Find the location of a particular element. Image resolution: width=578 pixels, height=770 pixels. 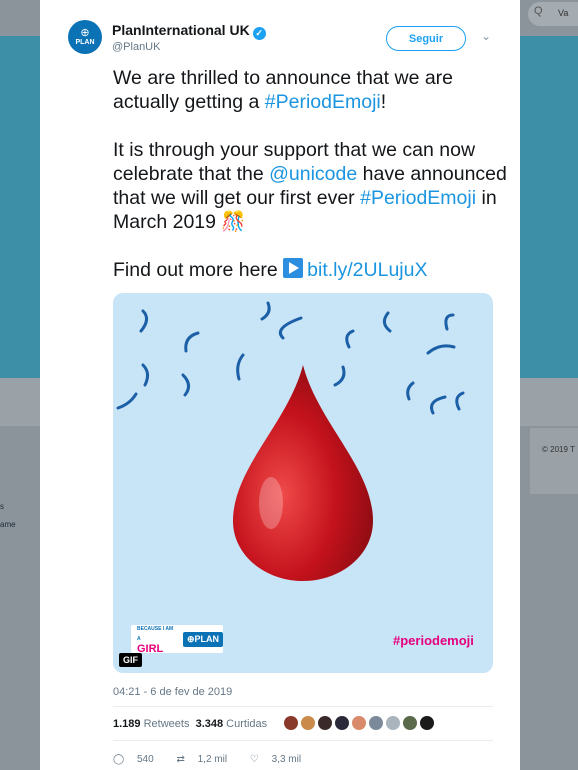

tweet-actions: ◯ 540 ⇄ 1,2 mil ♡ 3,3 mil is located at coordinates (217, 759).